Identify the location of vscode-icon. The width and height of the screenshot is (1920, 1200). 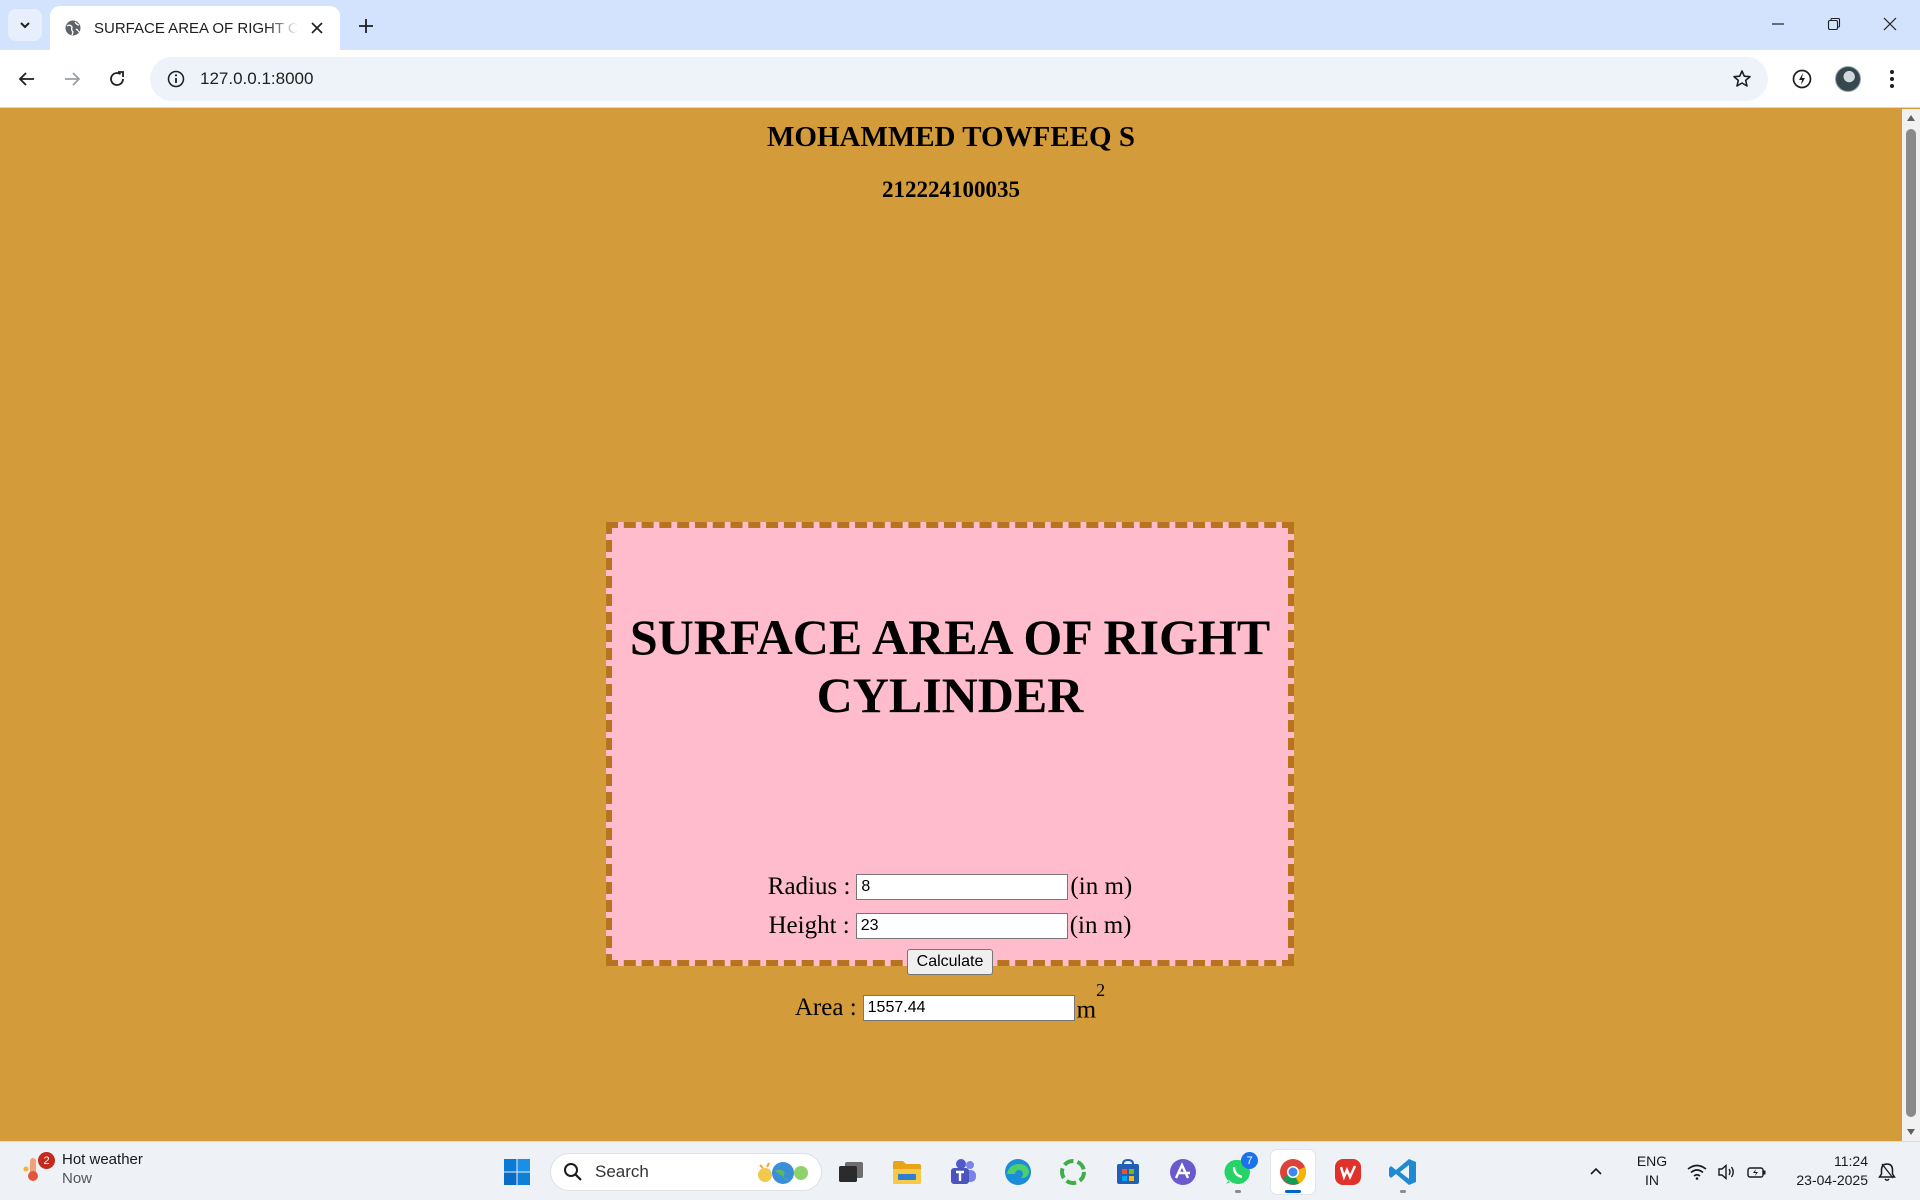
(1402, 1172).